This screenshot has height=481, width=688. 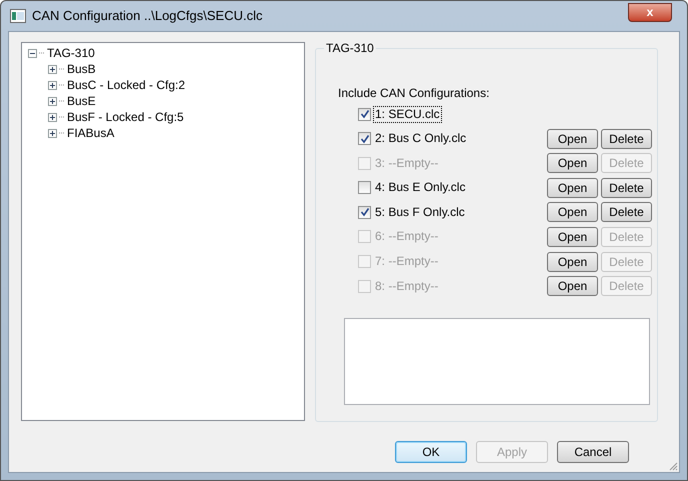 What do you see at coordinates (420, 139) in the screenshot?
I see `checkbox-label: 2: Bus C Only.clc` at bounding box center [420, 139].